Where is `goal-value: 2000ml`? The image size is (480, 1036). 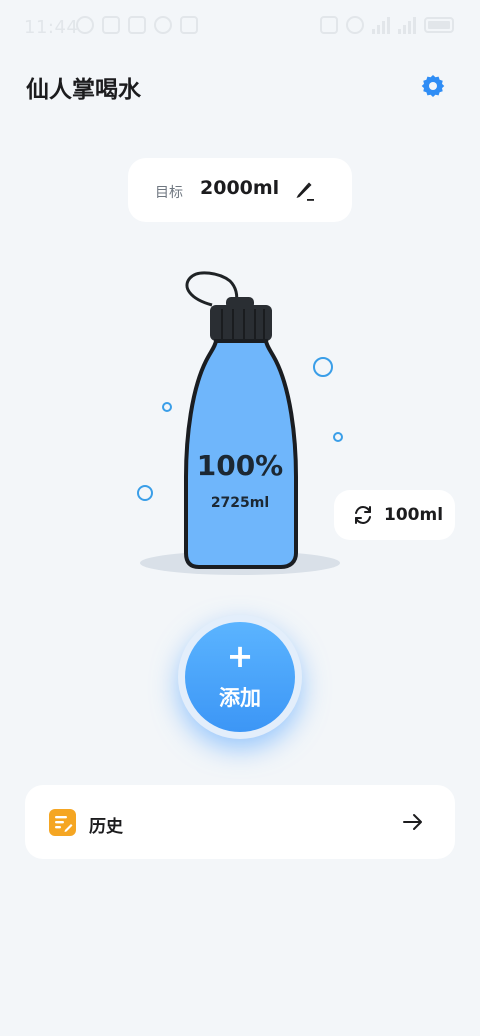
goal-value: 2000ml is located at coordinates (240, 188).